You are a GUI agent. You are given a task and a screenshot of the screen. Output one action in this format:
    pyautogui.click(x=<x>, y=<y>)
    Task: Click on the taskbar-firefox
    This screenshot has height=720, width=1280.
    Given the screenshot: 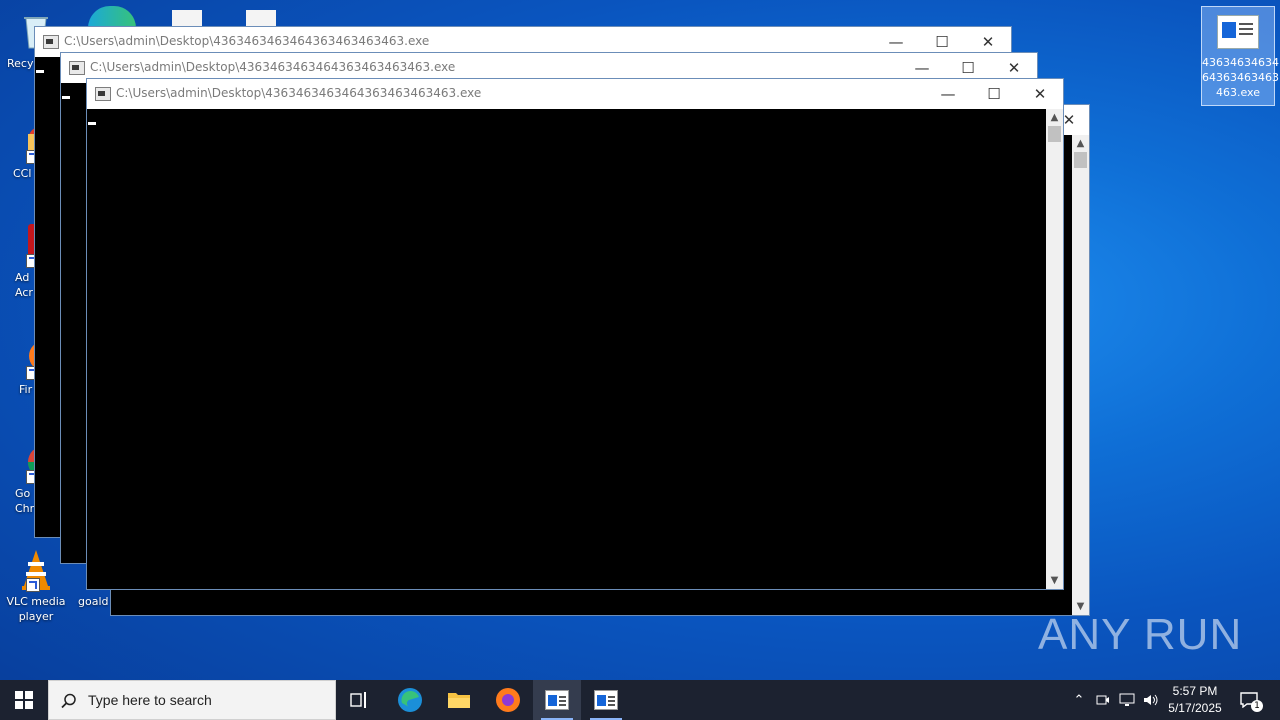 What is the action you would take?
    pyautogui.click(x=508, y=700)
    